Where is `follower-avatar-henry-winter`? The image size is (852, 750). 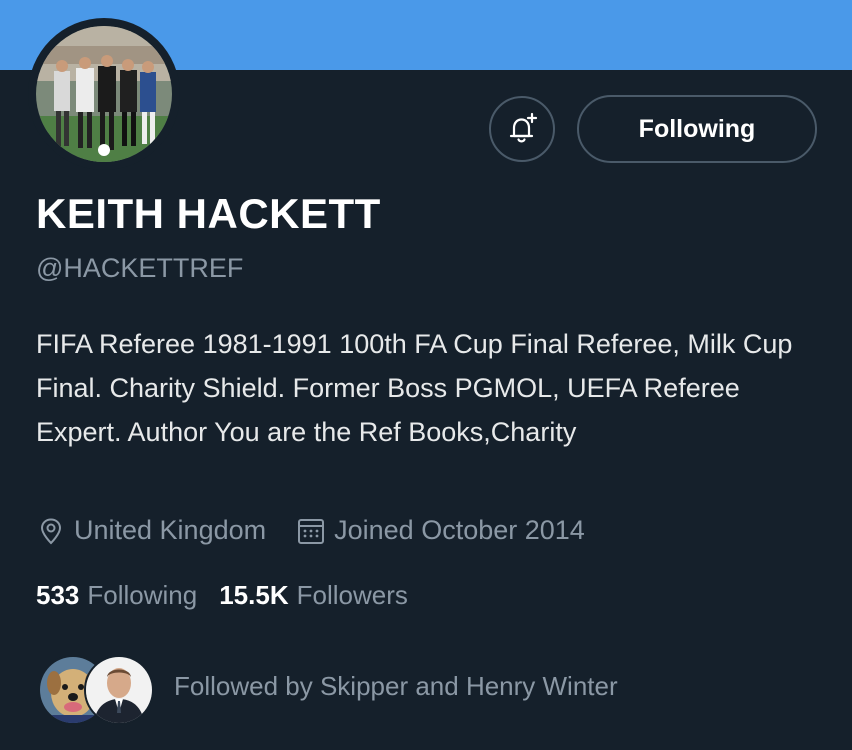 follower-avatar-henry-winter is located at coordinates (119, 690).